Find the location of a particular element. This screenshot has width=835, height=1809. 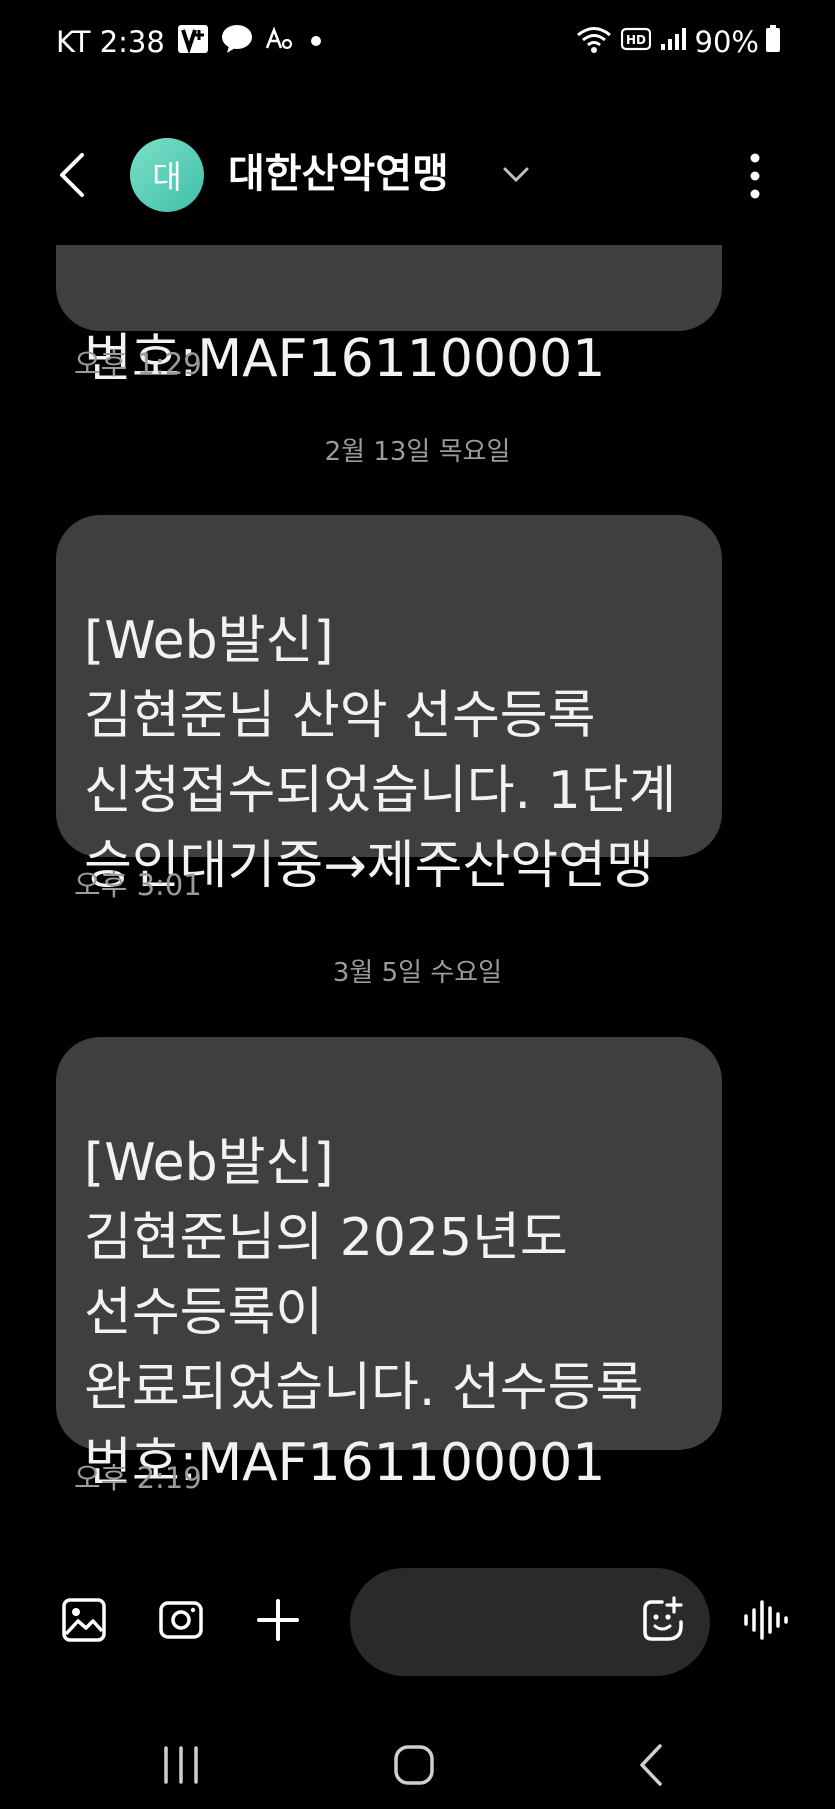

contact-name: 대한산악연맹 is located at coordinates (338, 174).